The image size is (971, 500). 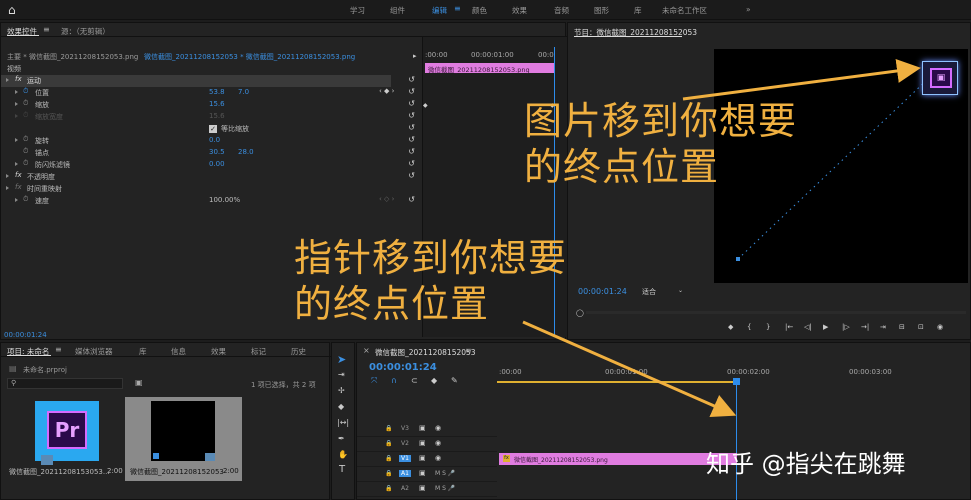 I want to click on project-item-1: Pr 微信截图_20211208153053... 2:00, so click(x=65, y=439).